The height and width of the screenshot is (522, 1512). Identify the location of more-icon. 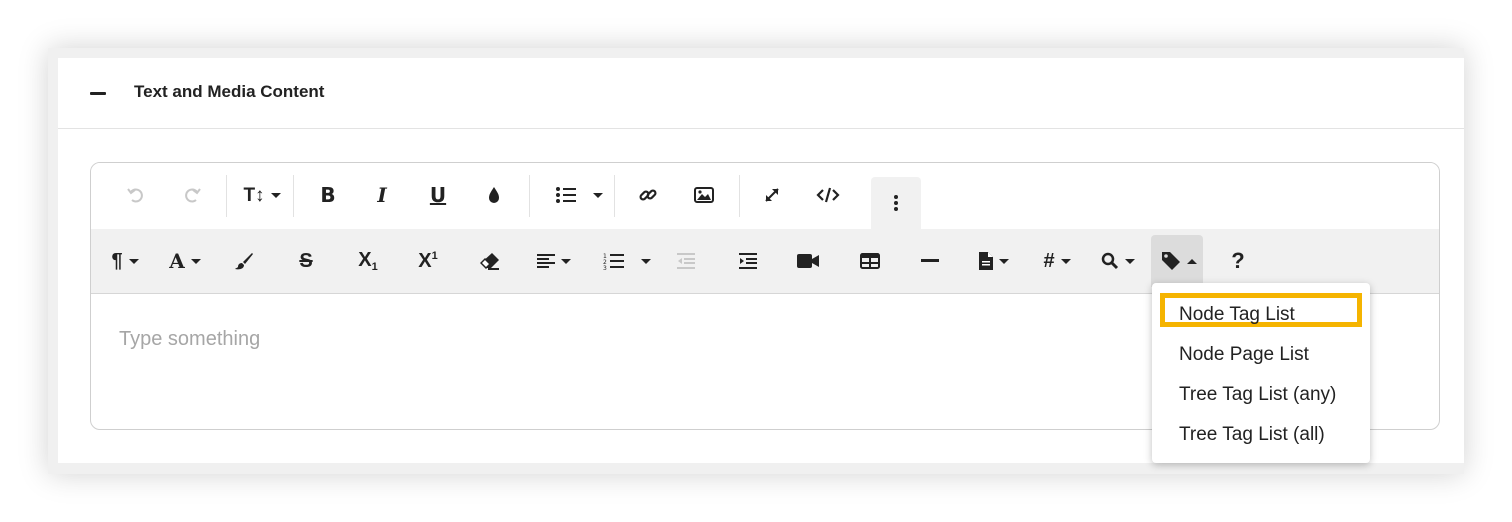
(896, 203).